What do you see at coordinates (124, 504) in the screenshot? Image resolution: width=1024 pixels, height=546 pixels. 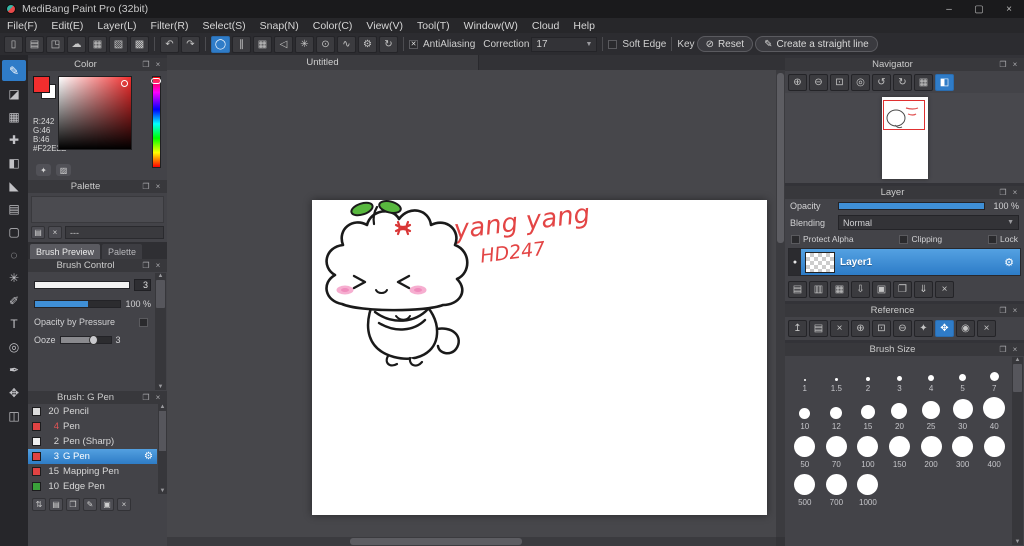 I see `delete-brush-icon: ×` at bounding box center [124, 504].